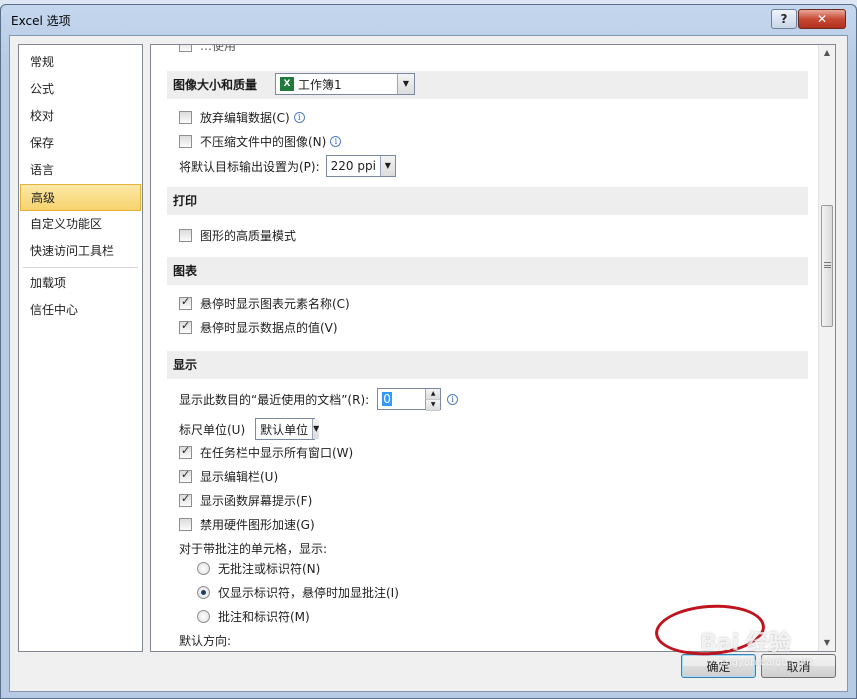 This screenshot has height=699, width=857. What do you see at coordinates (487, 365) in the screenshot?
I see `section-display: 显示` at bounding box center [487, 365].